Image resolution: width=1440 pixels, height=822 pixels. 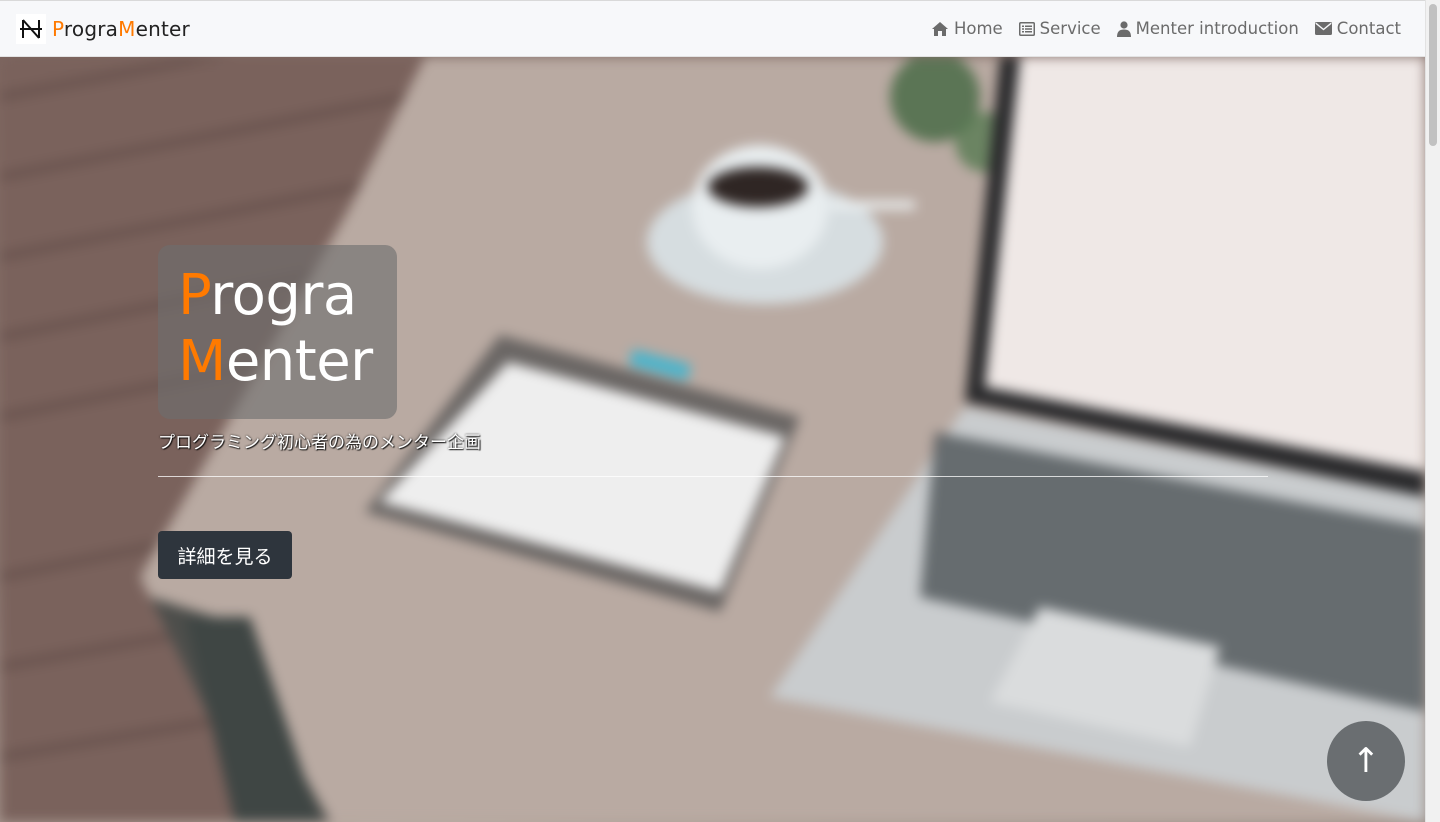 I want to click on nav-item-service-label: Service, so click(x=1070, y=28).